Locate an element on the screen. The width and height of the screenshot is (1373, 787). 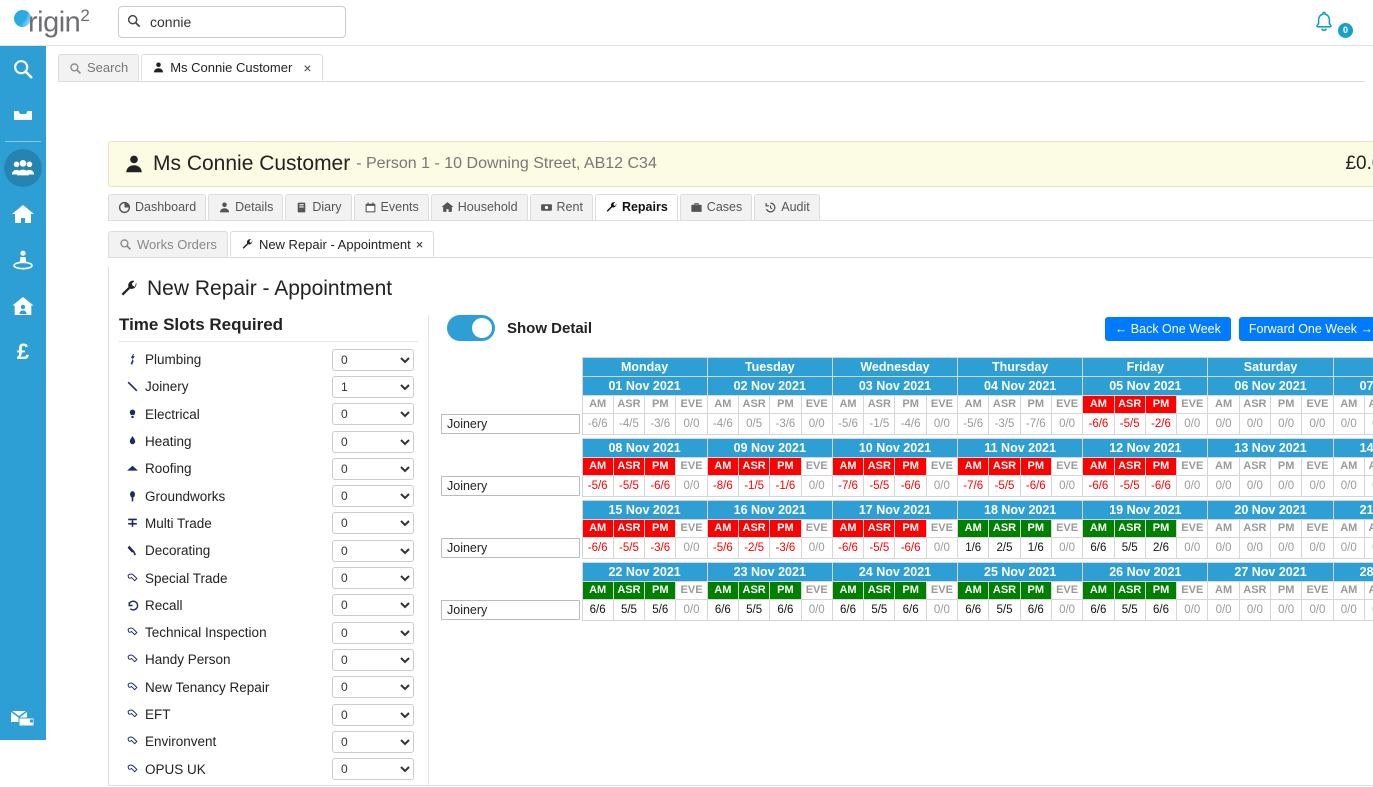
calendar-availability-cell: -4/5 is located at coordinates (629, 424).